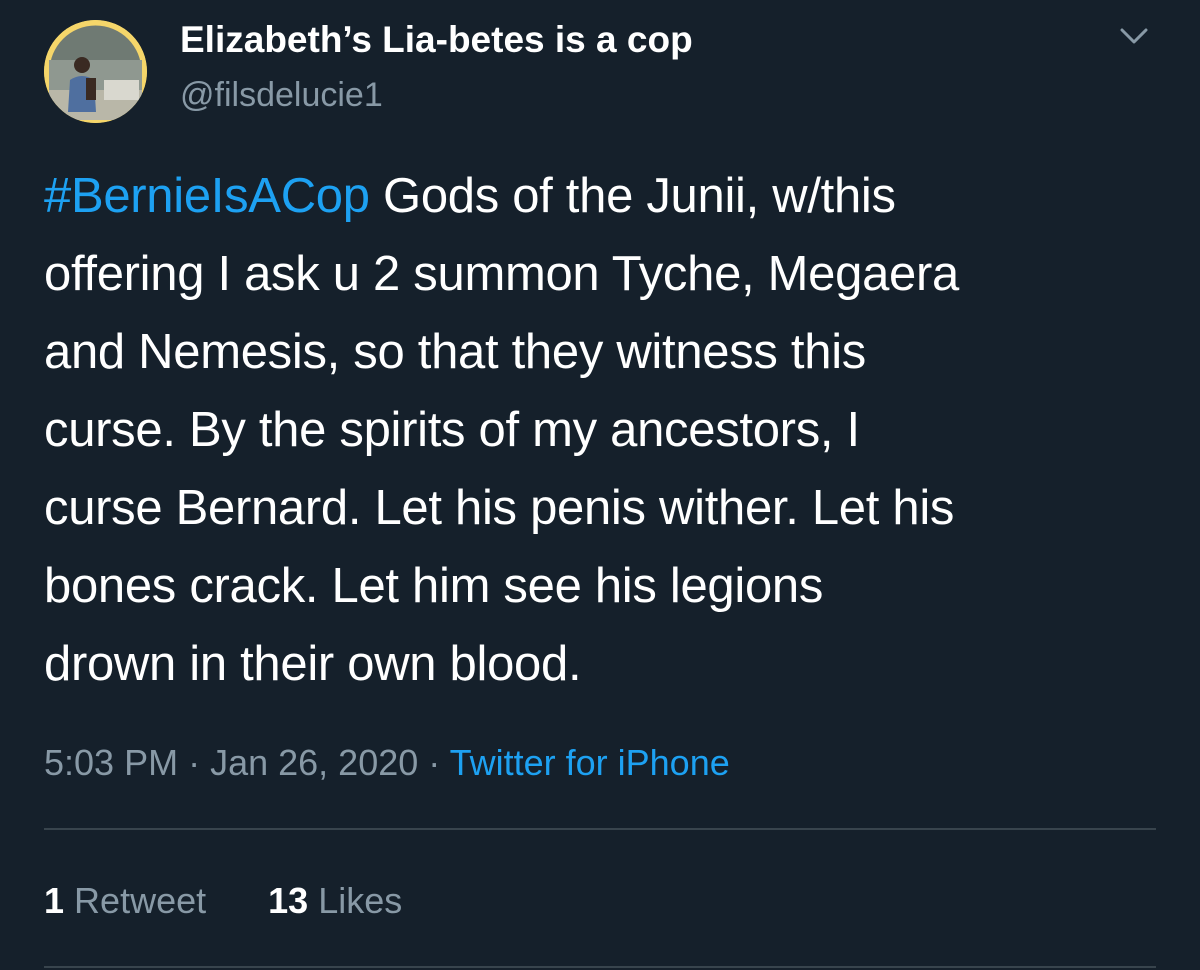 The image size is (1200, 970). I want to click on tweet-stats: 1 Retweet 13 Likes, so click(223, 901).